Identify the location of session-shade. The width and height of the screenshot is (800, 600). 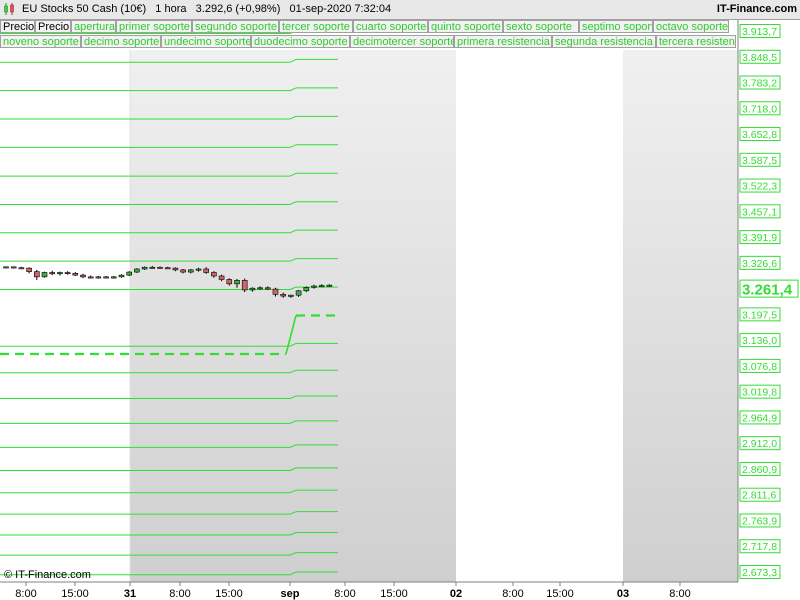
(680, 316).